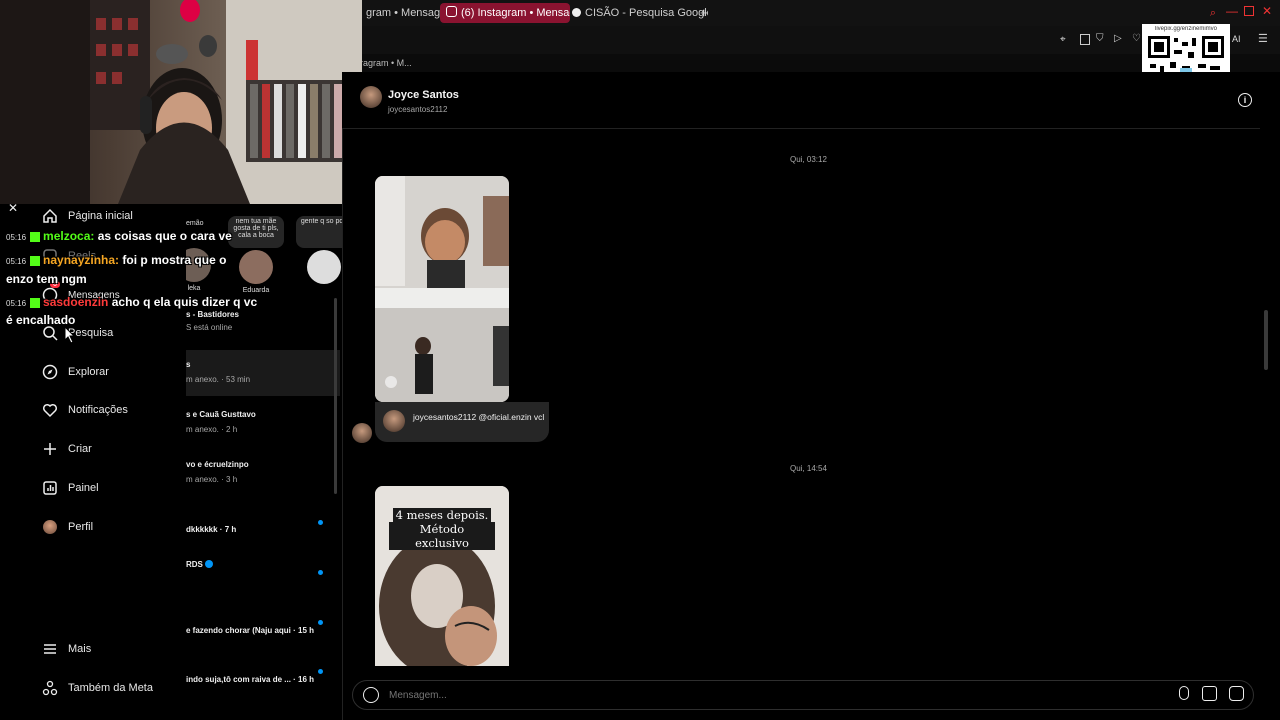 This screenshot has width=1280, height=720. Describe the element at coordinates (515, 13) in the screenshot. I see `browser-tab-label: (6) Instagram • Mensager` at that location.